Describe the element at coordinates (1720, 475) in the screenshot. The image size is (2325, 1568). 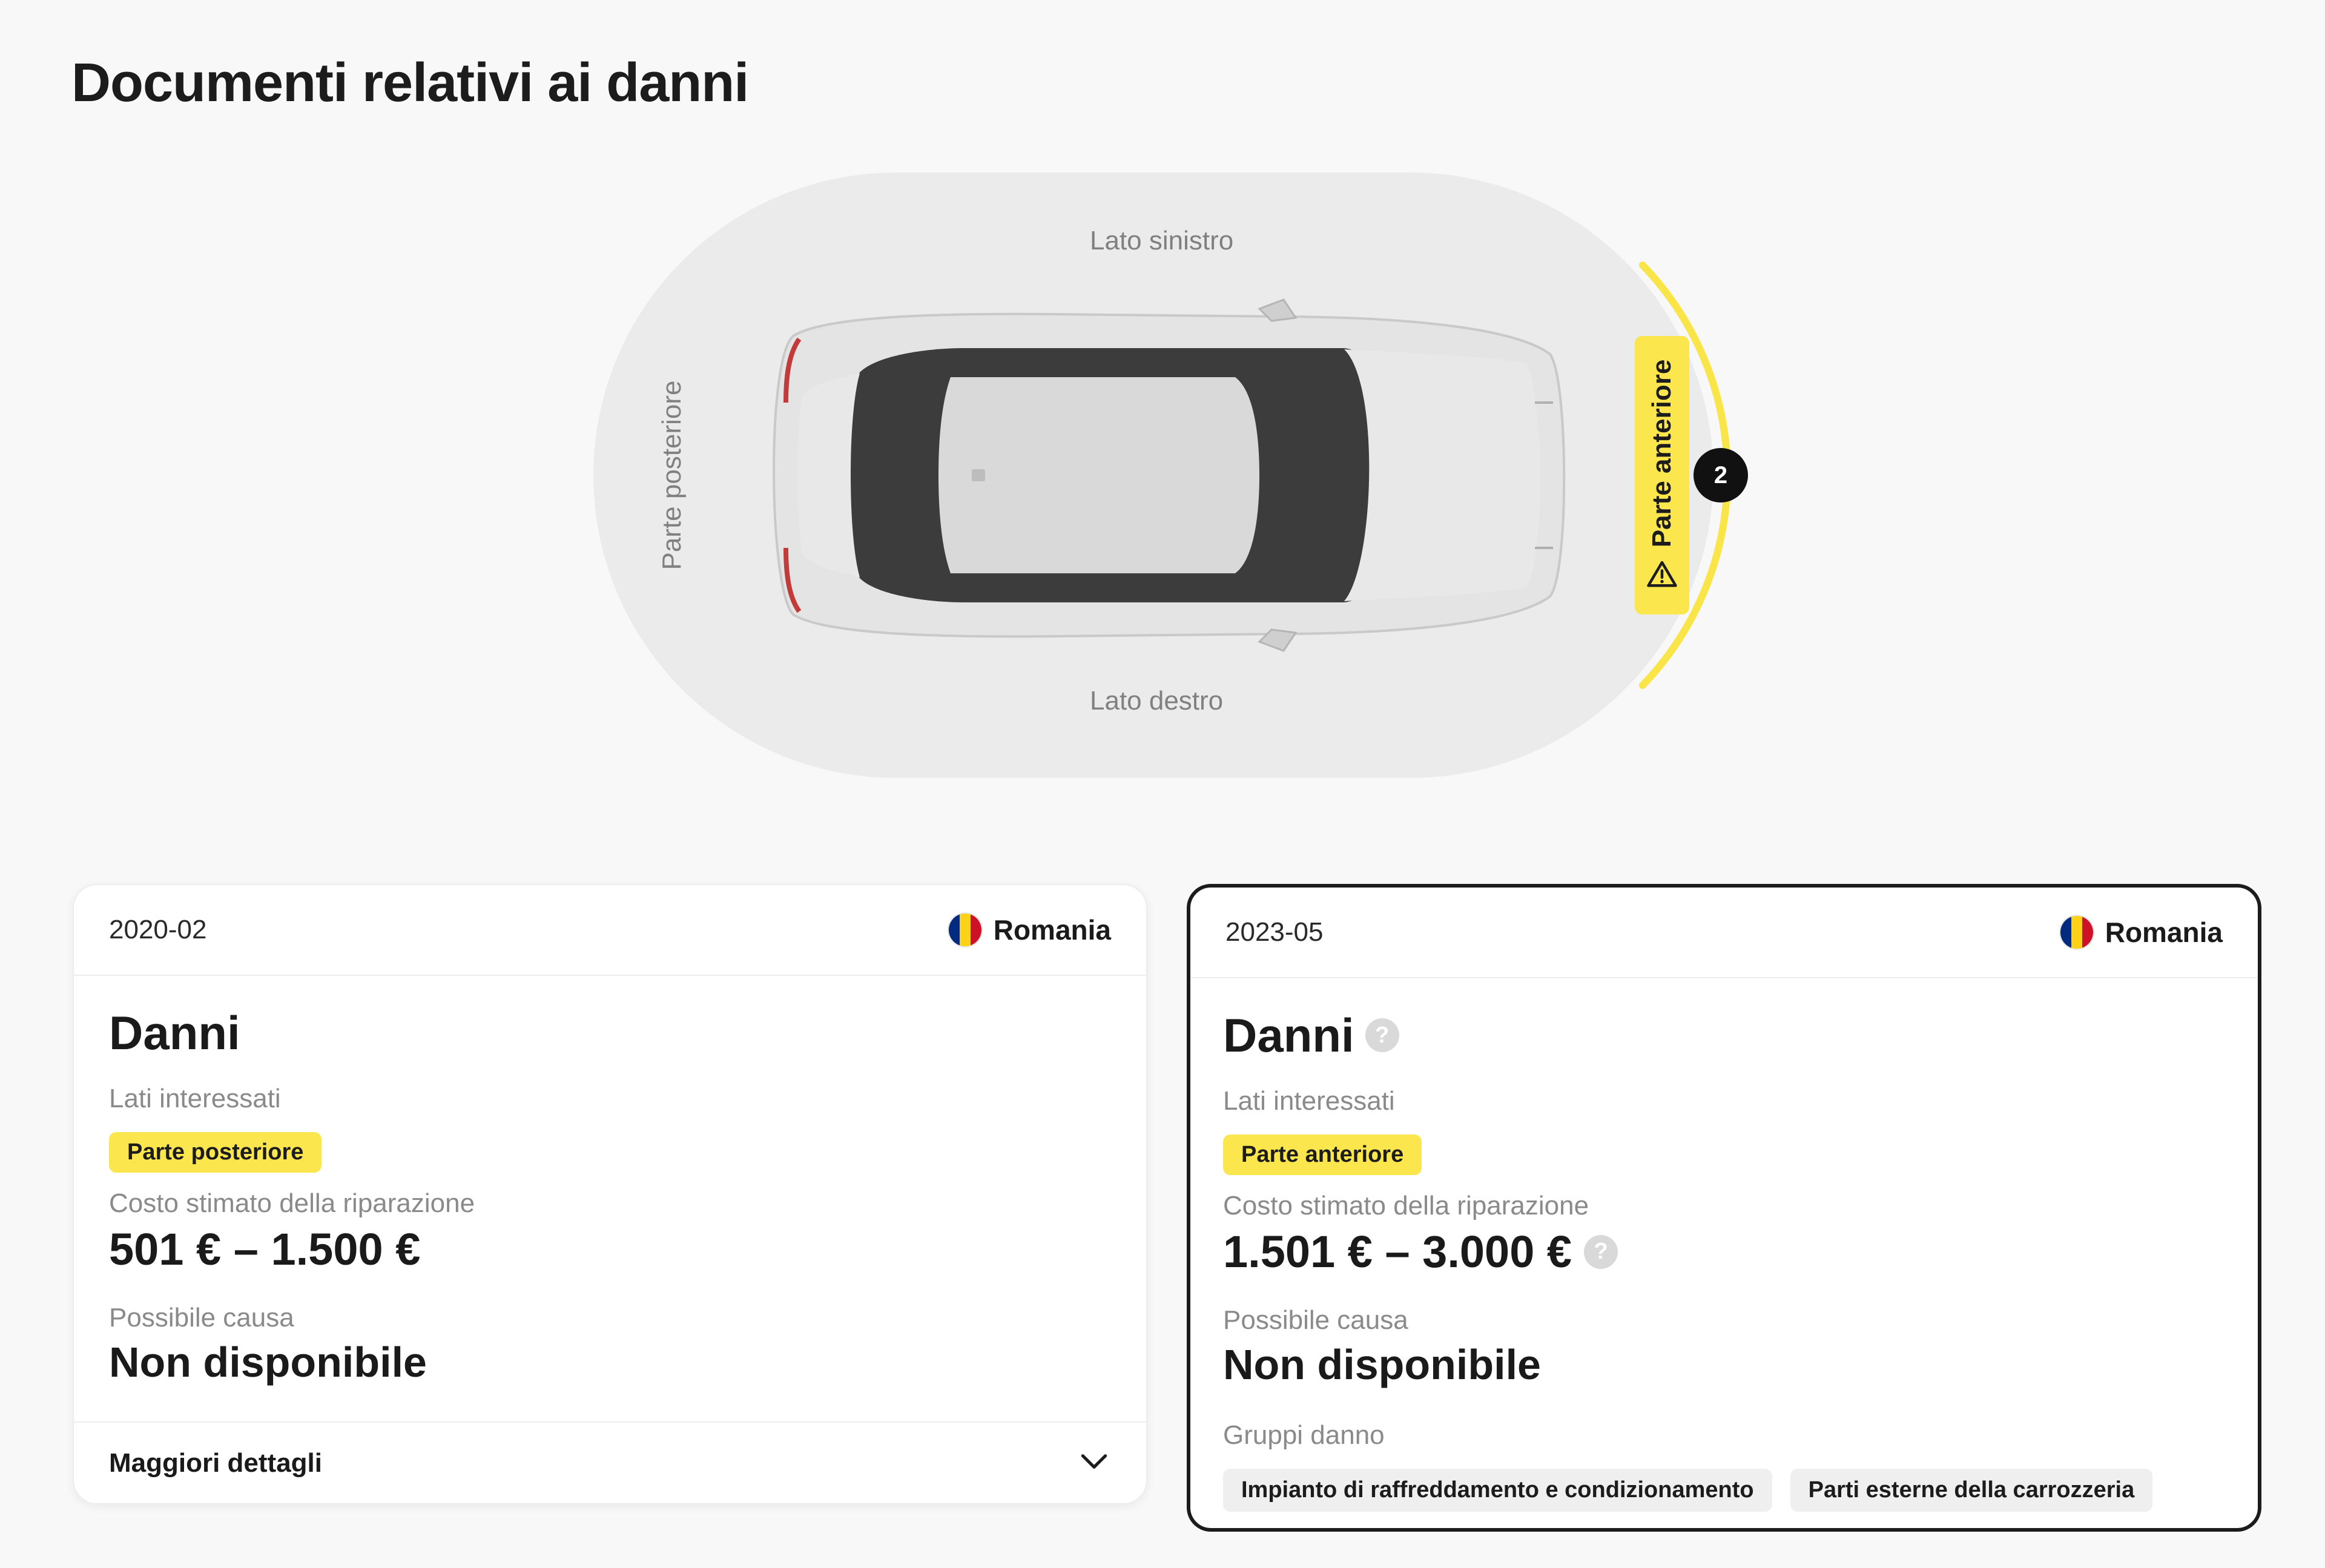
I see `damage-count-badge: 2` at that location.